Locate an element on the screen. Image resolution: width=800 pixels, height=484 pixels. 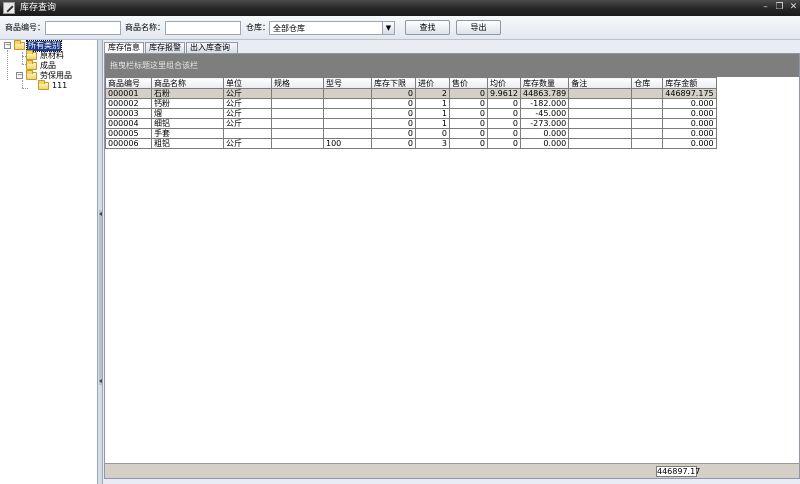
table-cell: 粗铝 is located at coordinates (187, 143).